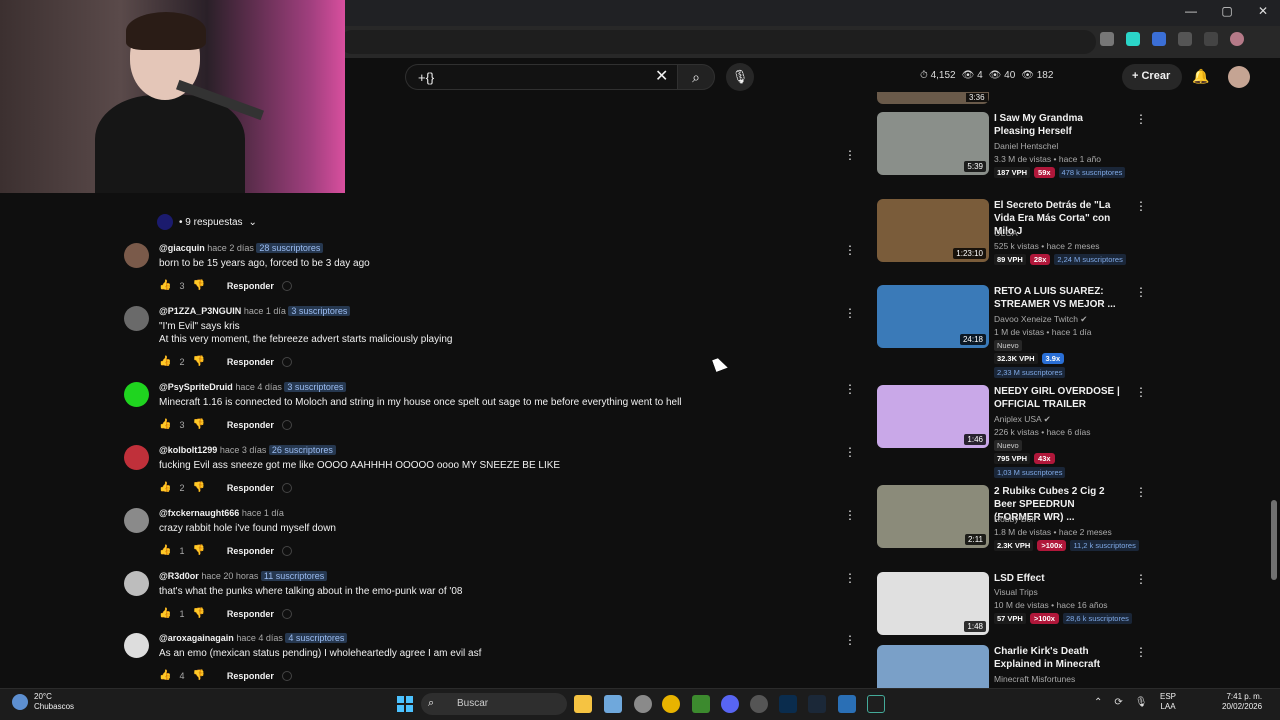 The width and height of the screenshot is (1280, 720). I want to click on taskbar-search: Buscar, so click(494, 704).